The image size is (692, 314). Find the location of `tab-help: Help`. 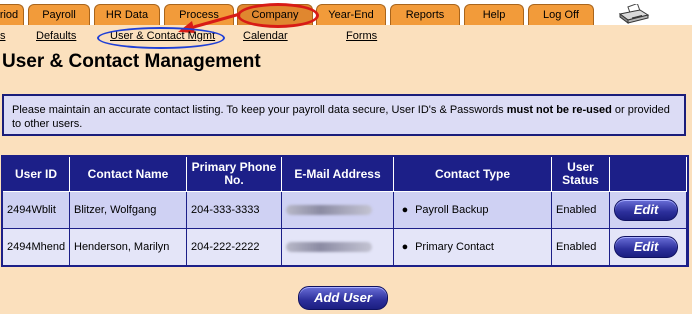

tab-help: Help is located at coordinates (494, 14).